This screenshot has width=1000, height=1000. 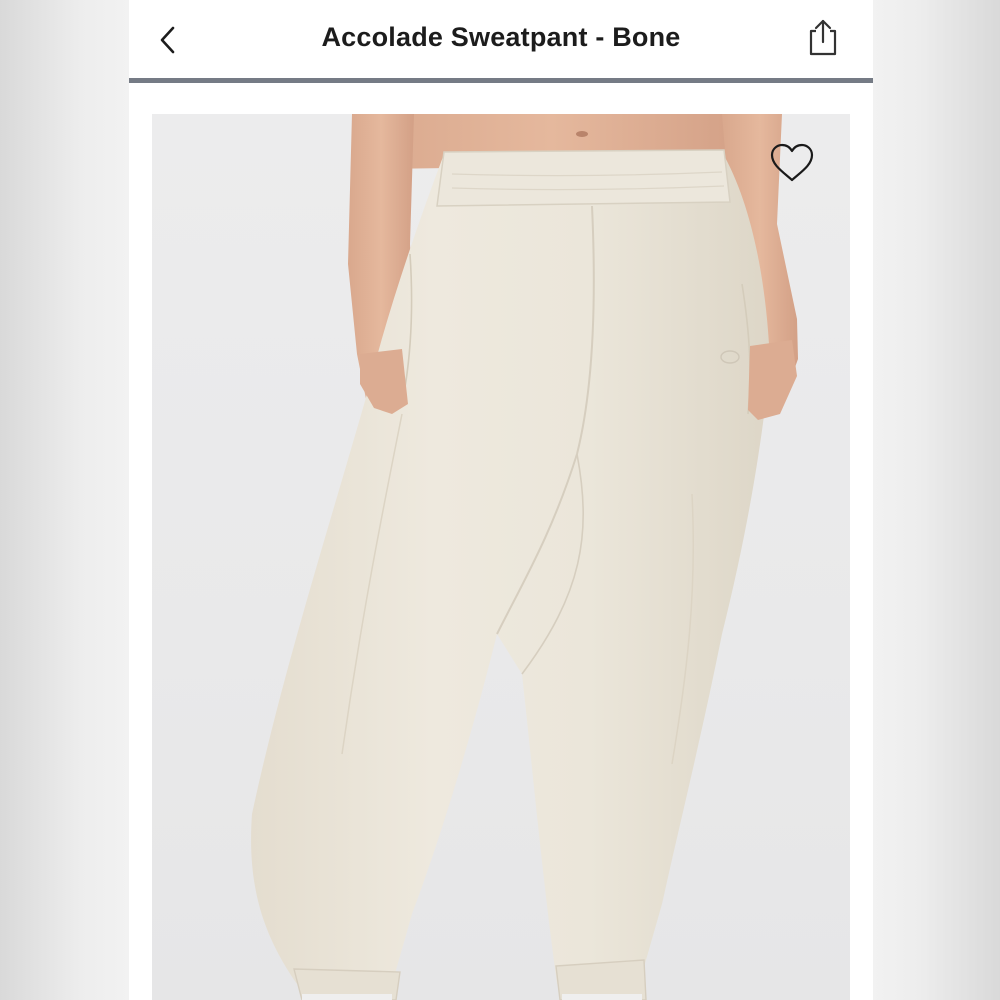 I want to click on share-button, so click(x=823, y=38).